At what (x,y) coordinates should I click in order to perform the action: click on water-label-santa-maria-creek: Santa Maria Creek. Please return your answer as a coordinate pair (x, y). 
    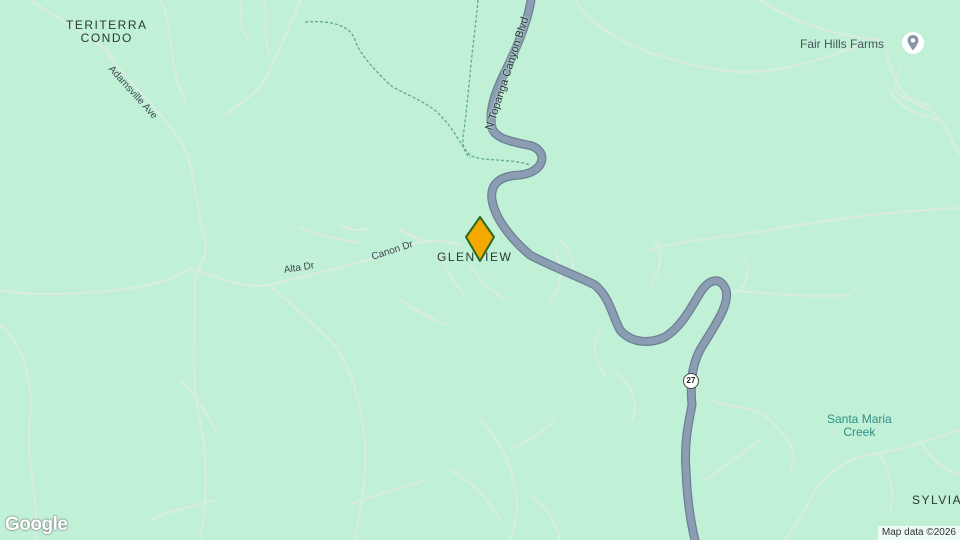
    Looking at the image, I should click on (859, 426).